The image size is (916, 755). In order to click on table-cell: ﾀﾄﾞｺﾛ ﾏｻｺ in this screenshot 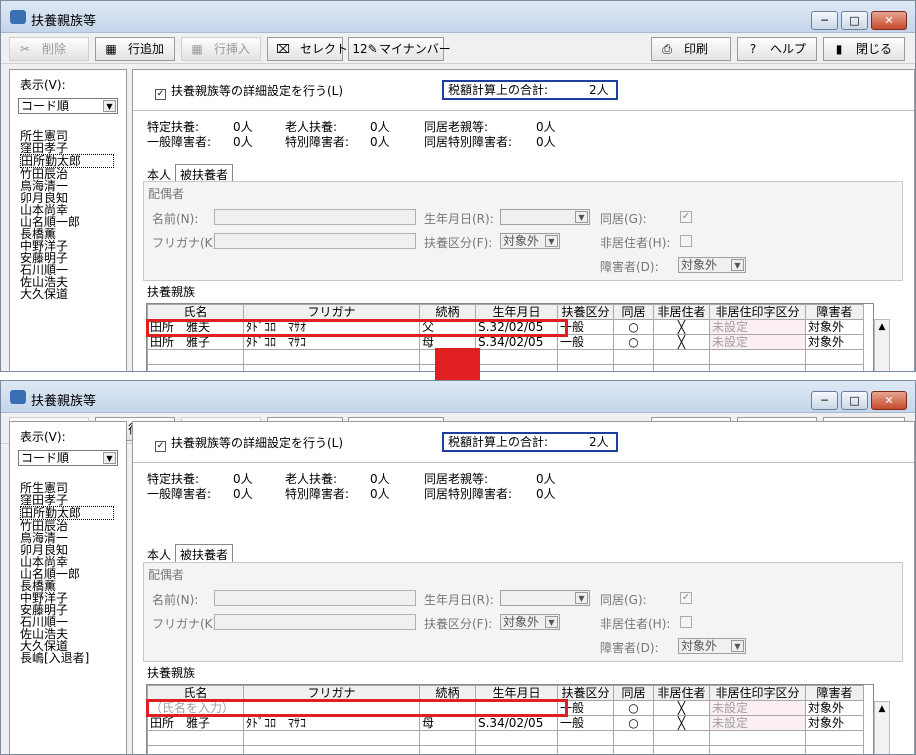, I will do `click(331, 723)`.